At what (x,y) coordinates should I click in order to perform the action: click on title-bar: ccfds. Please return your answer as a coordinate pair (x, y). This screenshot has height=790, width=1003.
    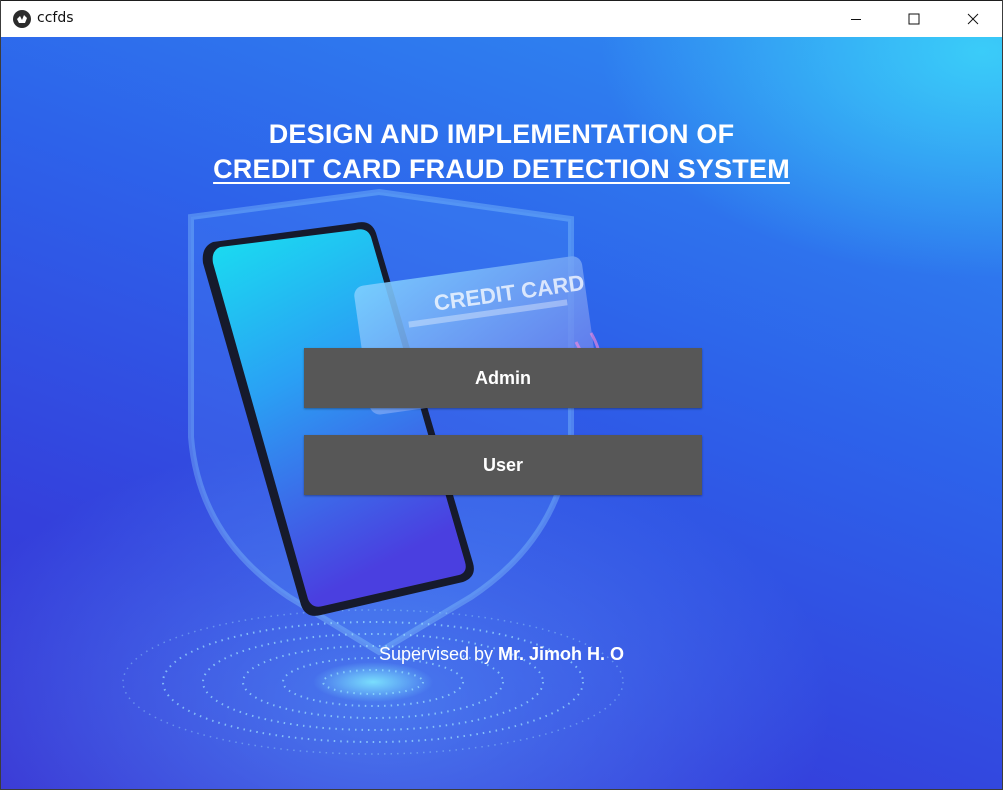
    Looking at the image, I should click on (501, 18).